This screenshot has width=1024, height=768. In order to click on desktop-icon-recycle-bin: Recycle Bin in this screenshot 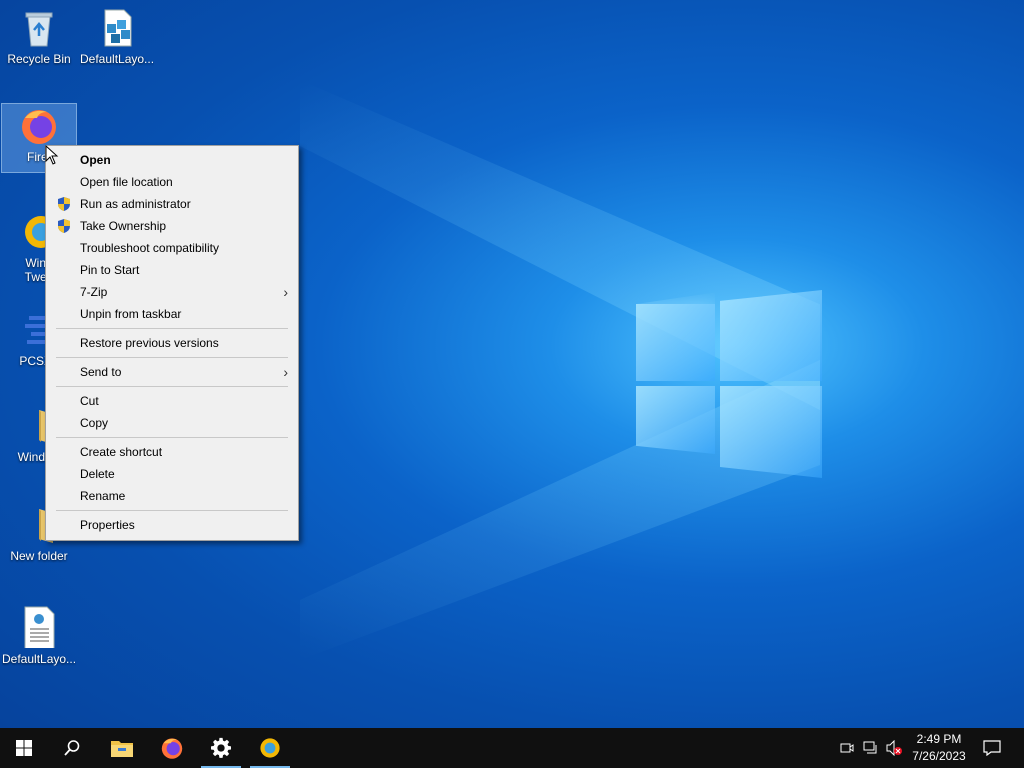, I will do `click(39, 37)`.